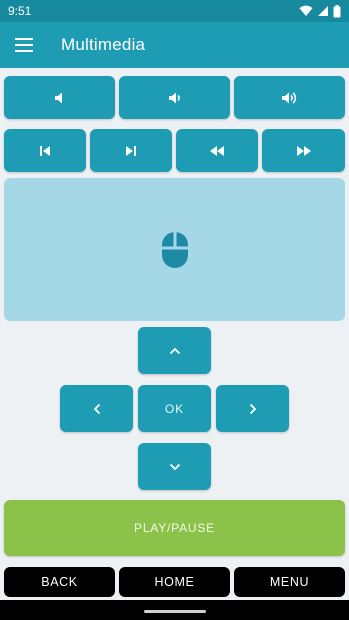  I want to click on menu-button: MENU, so click(289, 582).